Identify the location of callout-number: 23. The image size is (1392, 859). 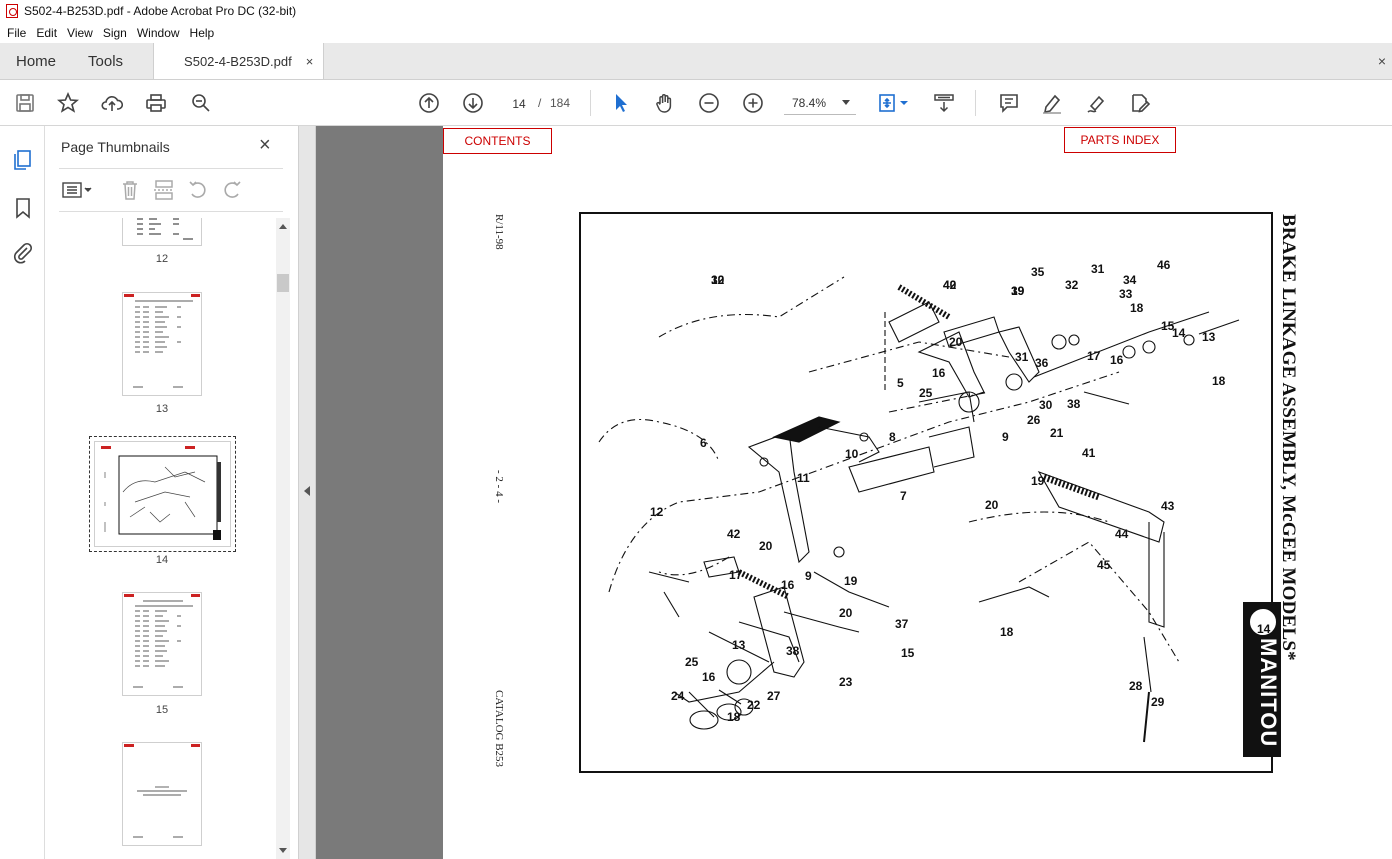
(846, 682).